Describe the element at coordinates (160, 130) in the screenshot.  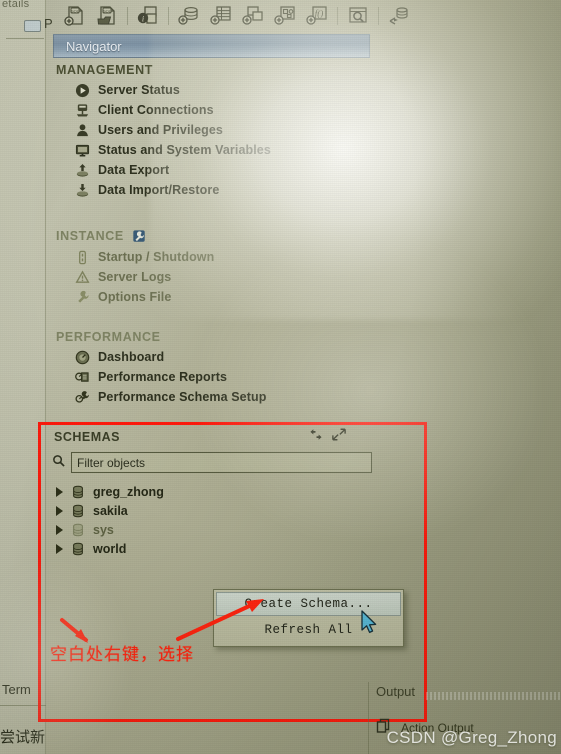
I see `sidebar-item-label: Users and Privileges` at that location.